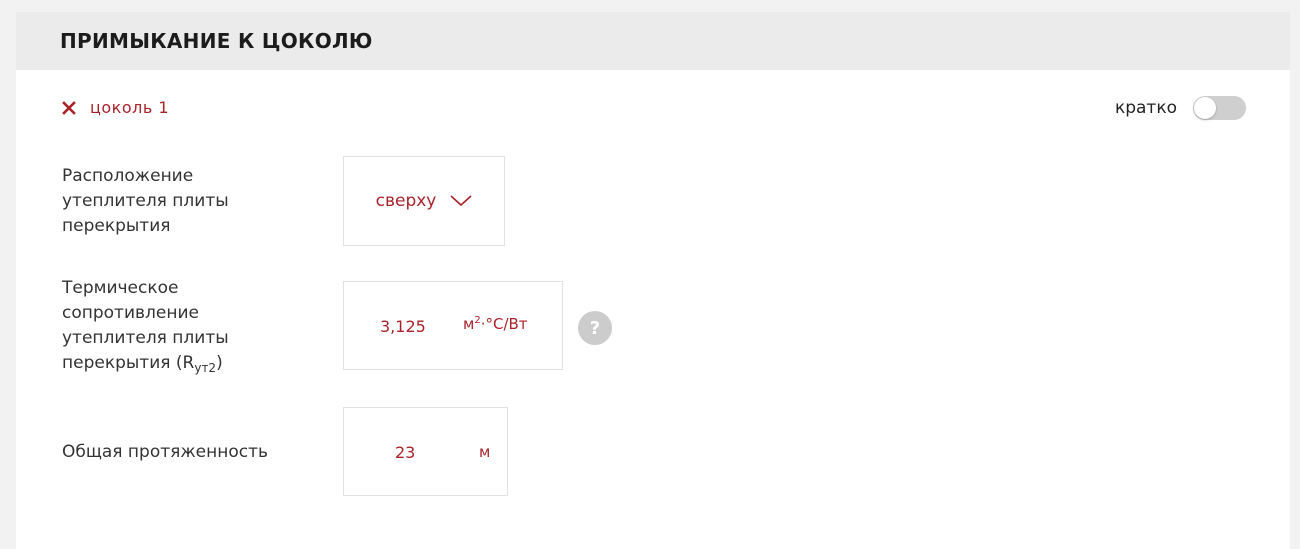  Describe the element at coordinates (128, 176) in the screenshot. I see `label-line: Расположение` at that location.